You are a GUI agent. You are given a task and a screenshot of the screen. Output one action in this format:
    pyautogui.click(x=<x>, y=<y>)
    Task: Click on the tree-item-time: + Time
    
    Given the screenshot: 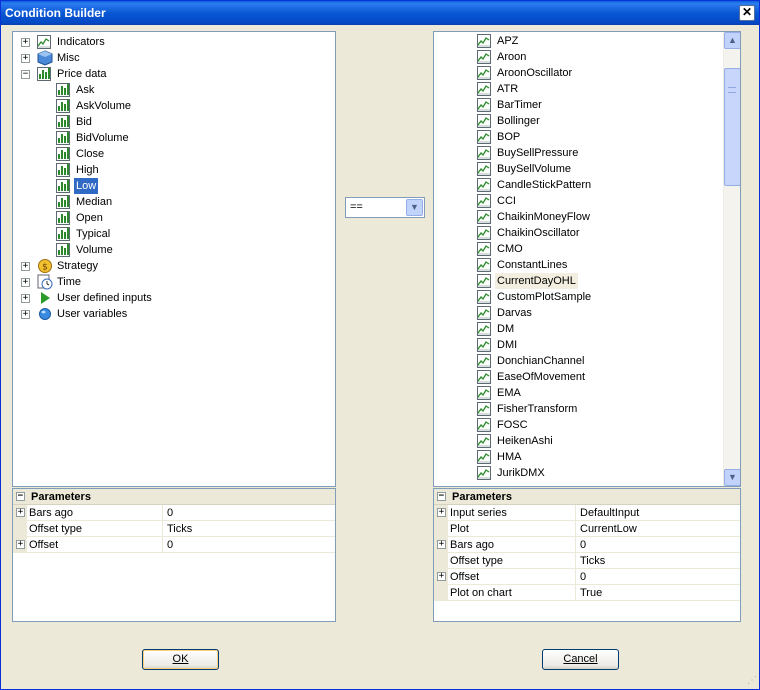 What is the action you would take?
    pyautogui.click(x=173, y=282)
    